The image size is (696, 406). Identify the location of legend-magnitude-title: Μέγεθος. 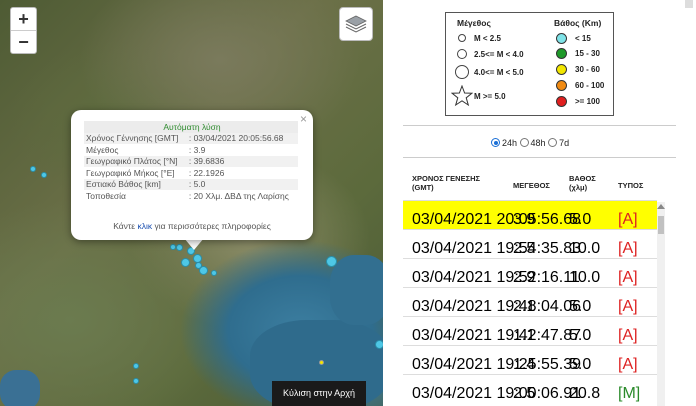
(474, 23).